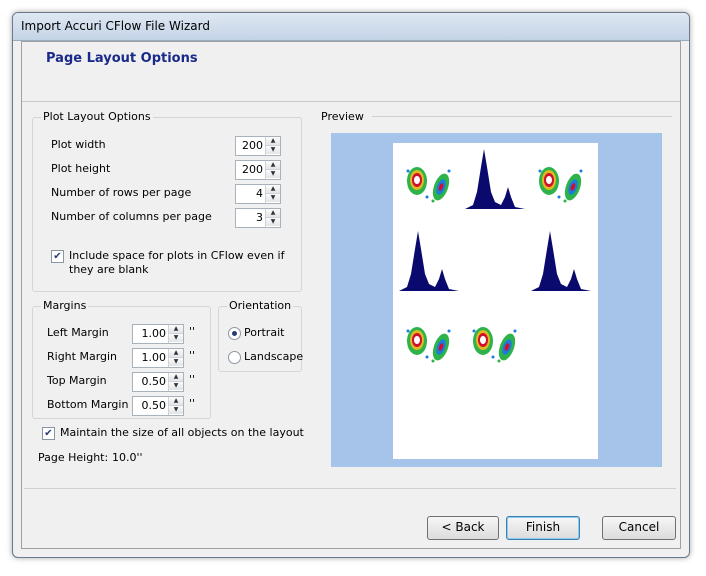 This screenshot has width=706, height=576. What do you see at coordinates (65, 305) in the screenshot?
I see `margins-group-label: Margins` at bounding box center [65, 305].